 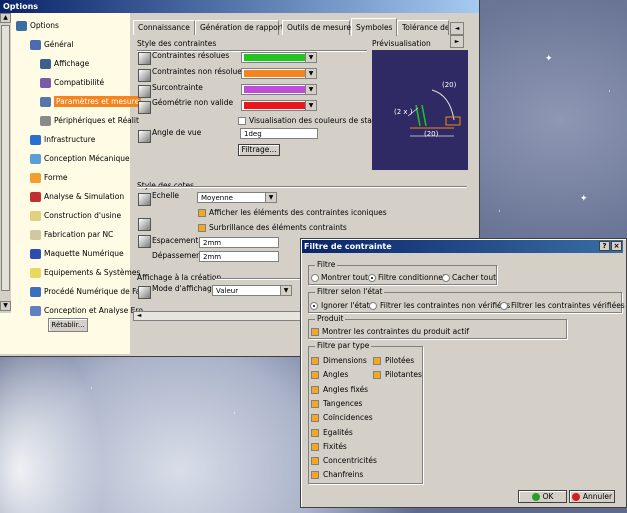 I want to click on filter-unverified-radio, so click(x=373, y=306).